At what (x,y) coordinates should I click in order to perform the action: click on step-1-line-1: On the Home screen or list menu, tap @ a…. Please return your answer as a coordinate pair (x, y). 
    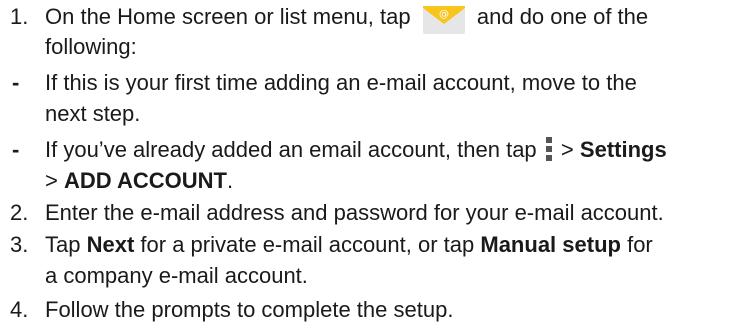
    Looking at the image, I should click on (347, 18).